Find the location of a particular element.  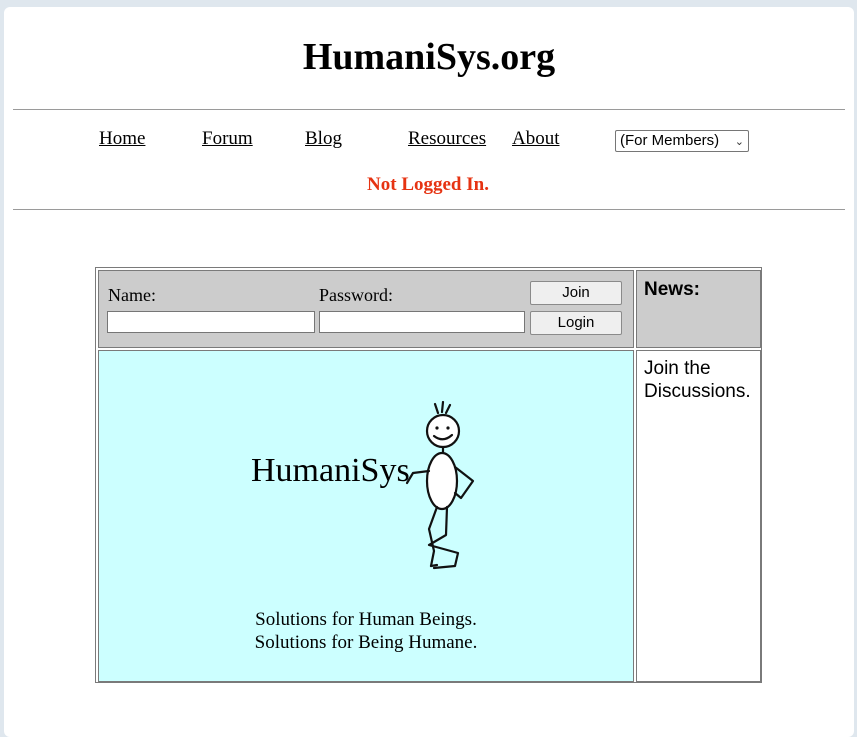

name-input is located at coordinates (211, 322).